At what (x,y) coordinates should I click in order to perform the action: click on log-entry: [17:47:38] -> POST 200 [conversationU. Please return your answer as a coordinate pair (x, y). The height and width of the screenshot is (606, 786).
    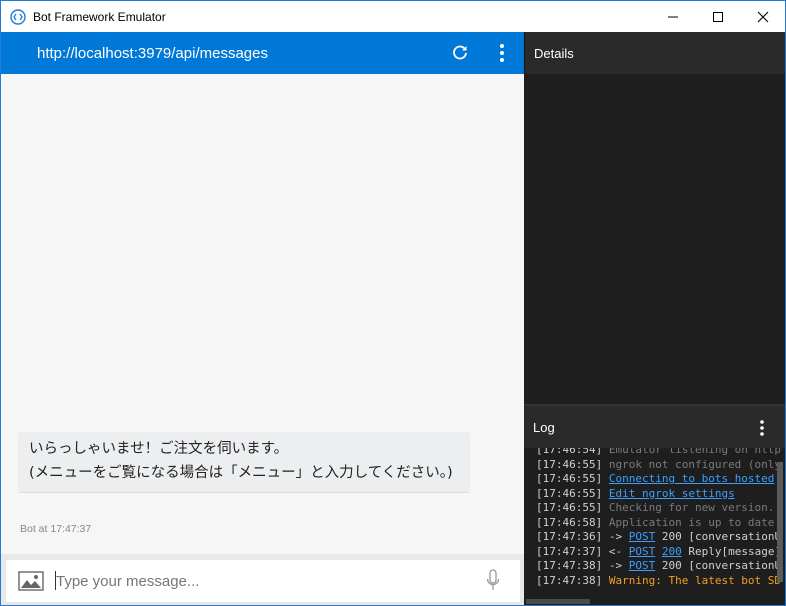
    Looking at the image, I should click on (658, 566).